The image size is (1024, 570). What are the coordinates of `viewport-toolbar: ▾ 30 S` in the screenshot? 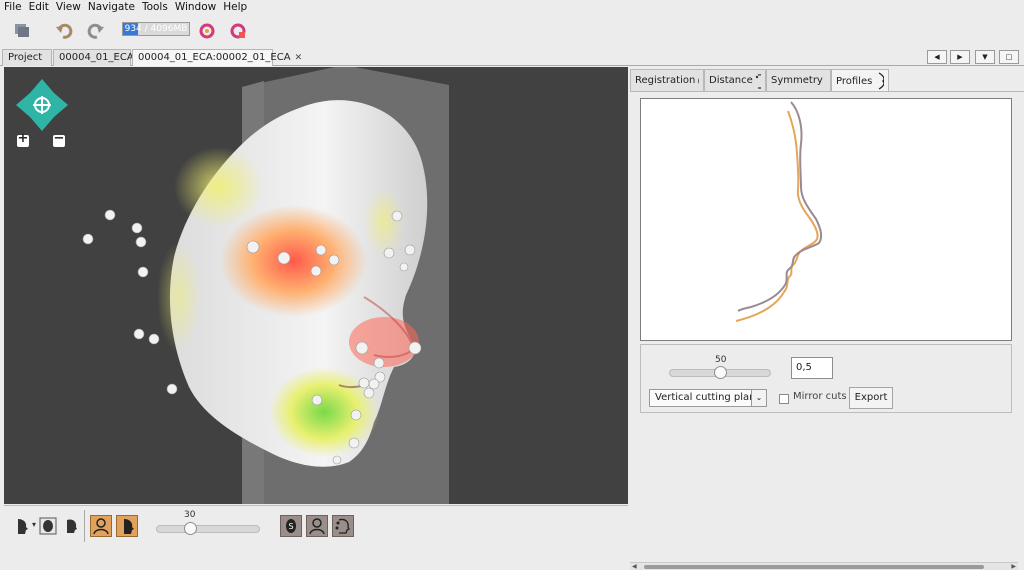 It's located at (316, 525).